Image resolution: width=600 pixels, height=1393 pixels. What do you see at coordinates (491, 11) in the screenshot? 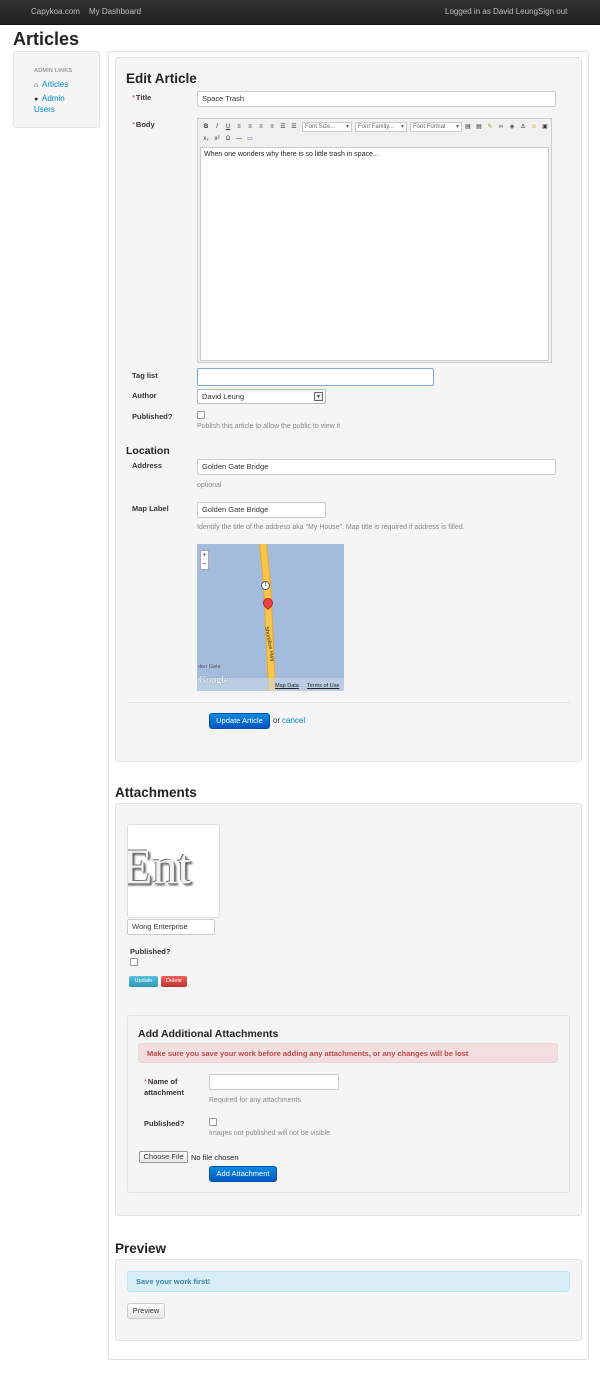
I see `logged-in-user: Logged in as David Leung` at bounding box center [491, 11].